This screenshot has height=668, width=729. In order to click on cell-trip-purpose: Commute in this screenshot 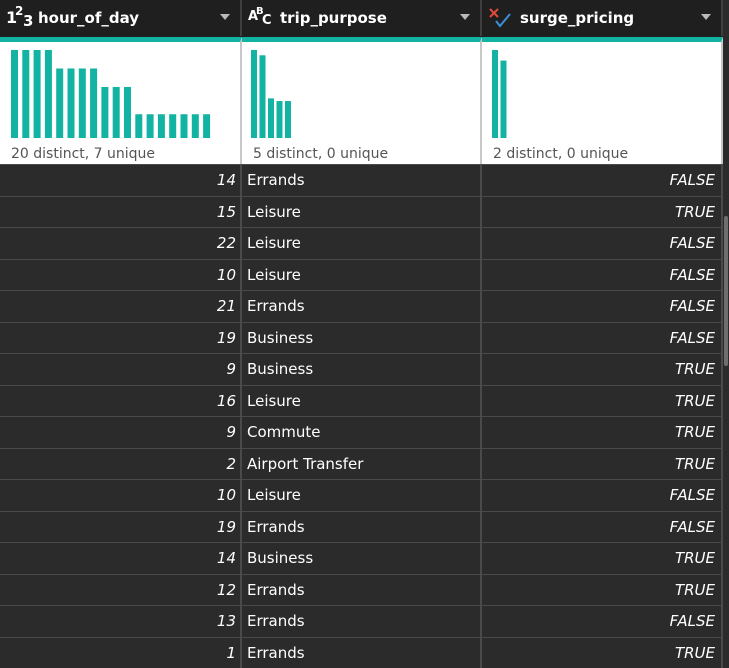, I will do `click(362, 432)`.